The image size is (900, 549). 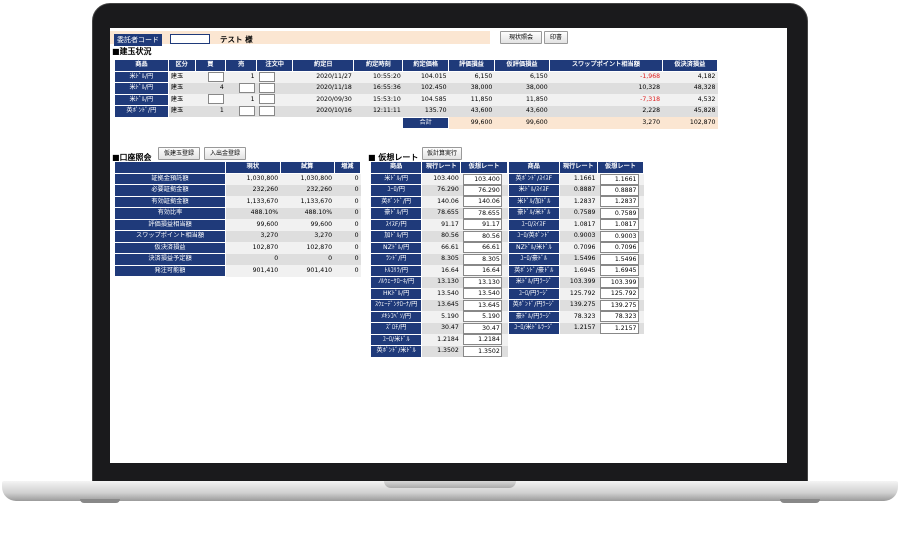 I want to click on virtual-rate-input: 1.1661, so click(x=619, y=179).